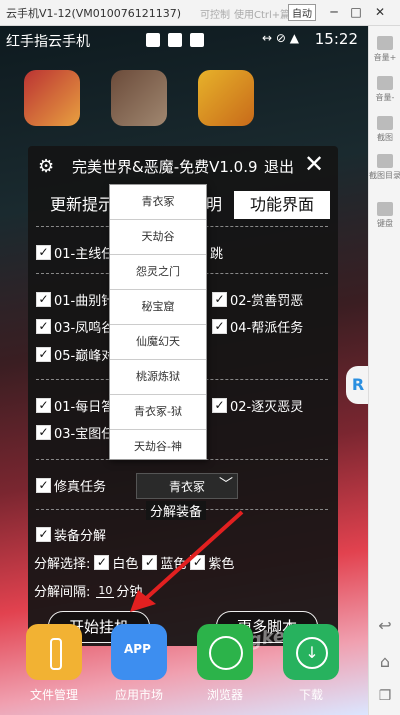 The image size is (400, 715). Describe the element at coordinates (385, 57) in the screenshot. I see `volume-up-label: 音量+` at that location.